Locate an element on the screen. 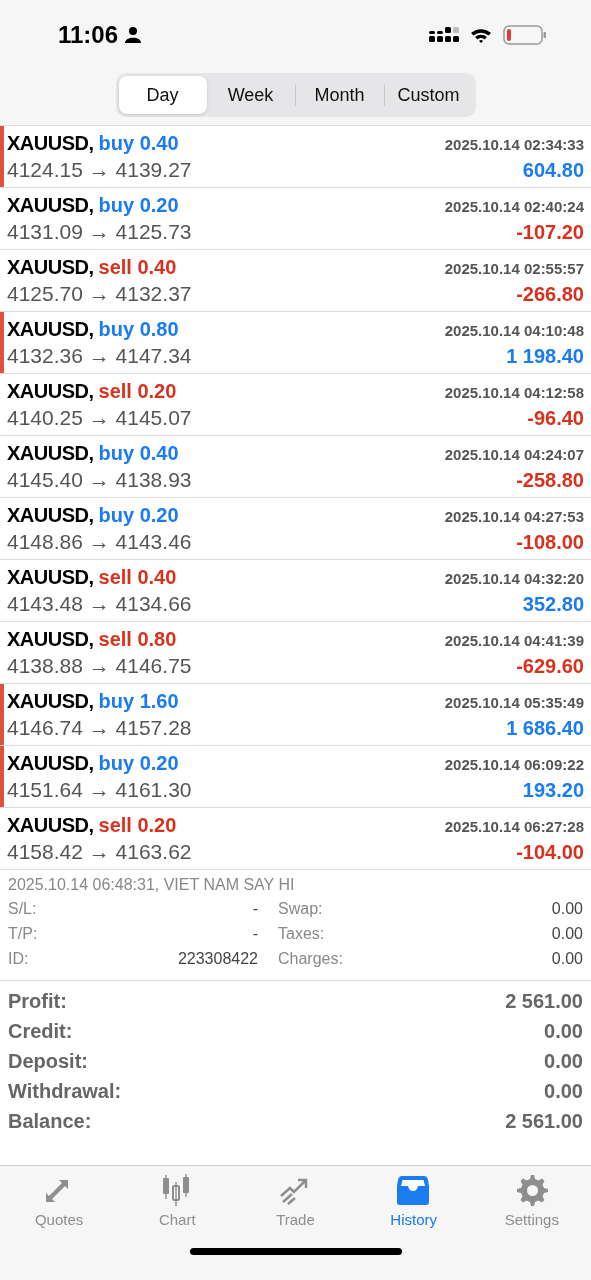 The width and height of the screenshot is (591, 1280). deal-time: 2025.10.14 04:10:48 is located at coordinates (514, 330).